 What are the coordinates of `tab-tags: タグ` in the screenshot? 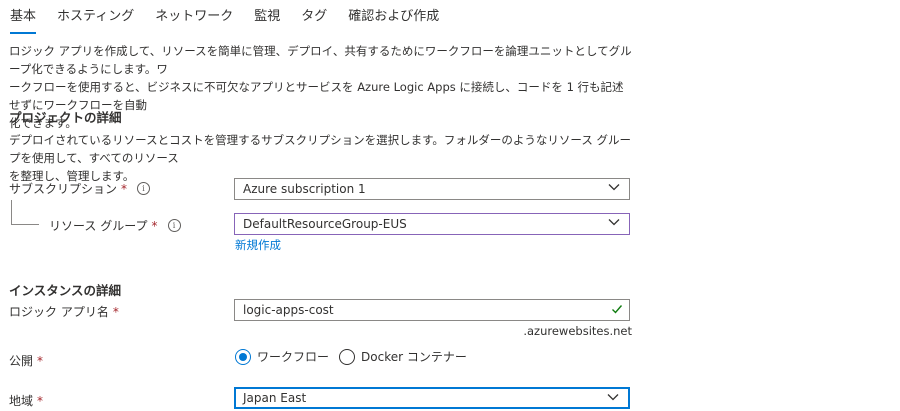 It's located at (314, 18).